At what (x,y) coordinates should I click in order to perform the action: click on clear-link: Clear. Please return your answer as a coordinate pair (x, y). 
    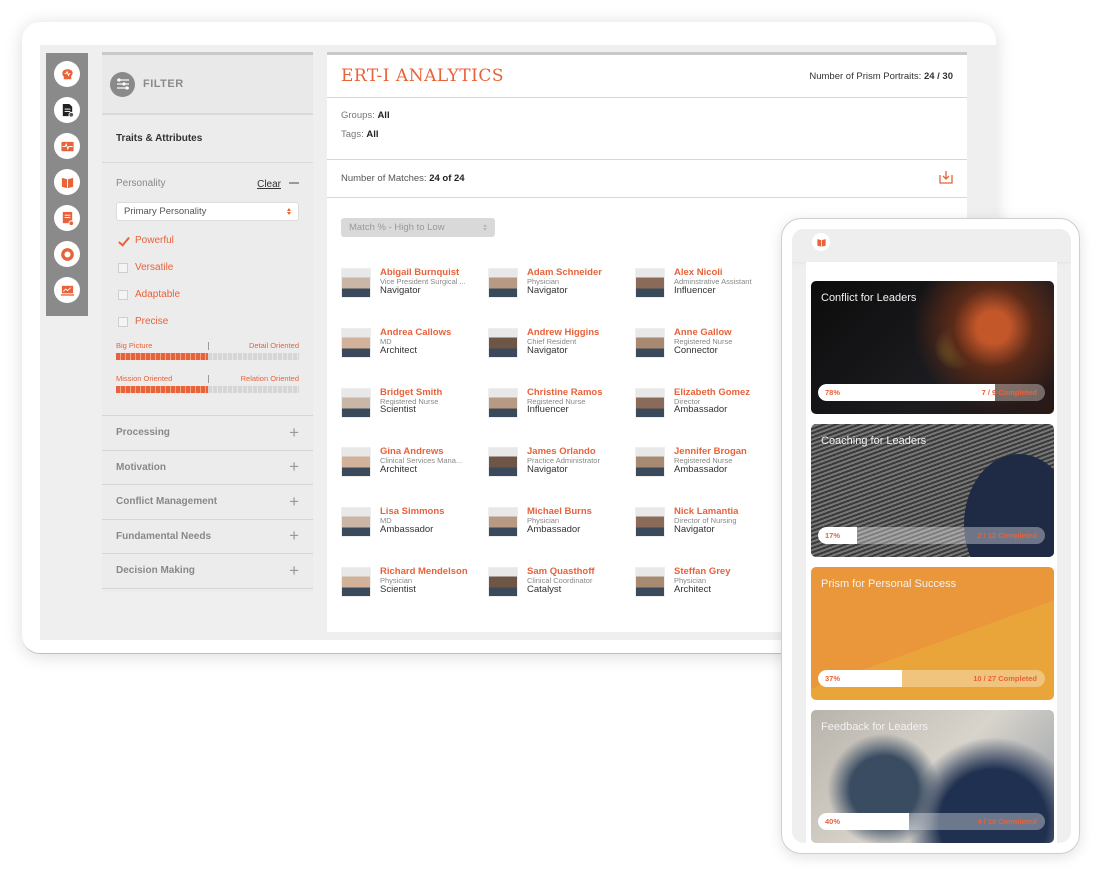
    Looking at the image, I should click on (269, 184).